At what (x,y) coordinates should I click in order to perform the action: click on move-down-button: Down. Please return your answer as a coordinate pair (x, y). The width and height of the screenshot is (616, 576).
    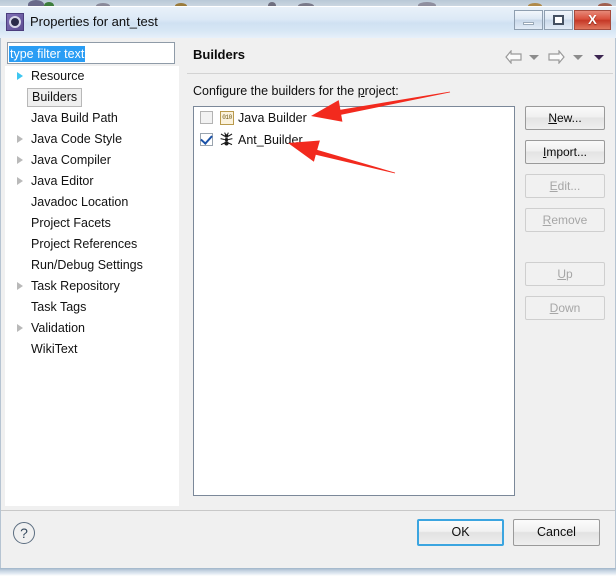
    Looking at the image, I should click on (565, 308).